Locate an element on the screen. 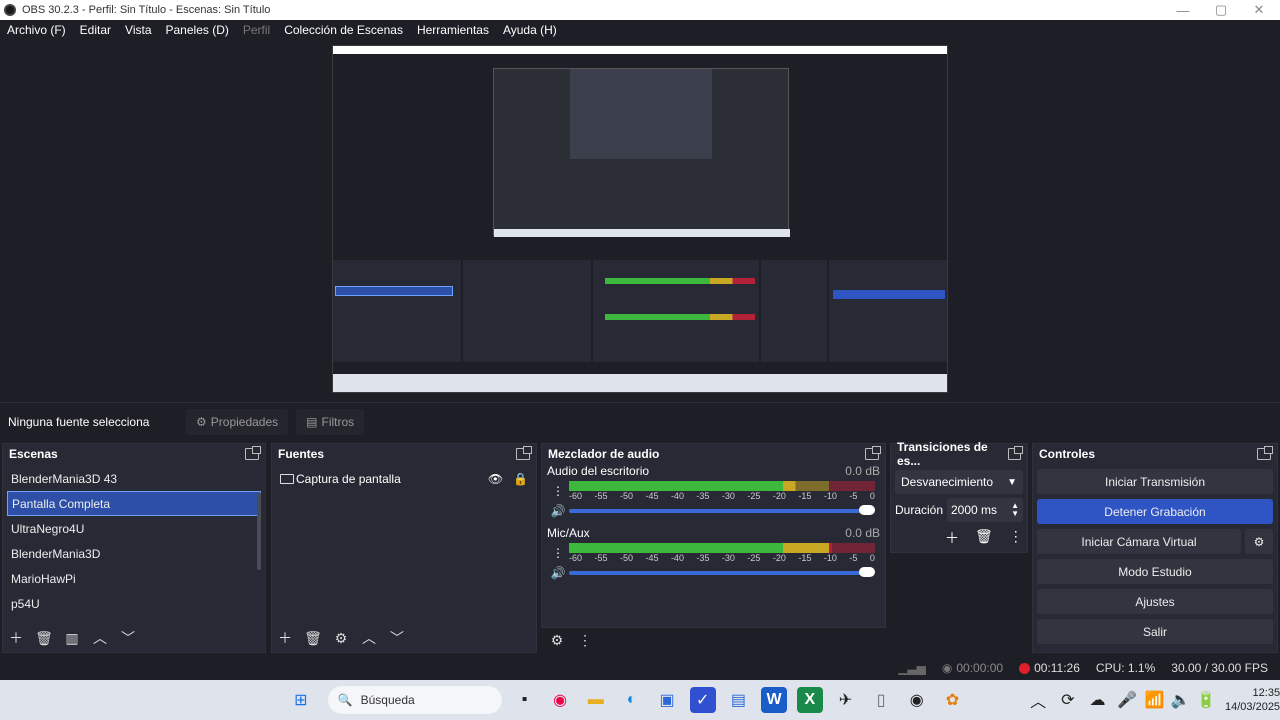  menu-perfil: Perfil is located at coordinates (256, 30).